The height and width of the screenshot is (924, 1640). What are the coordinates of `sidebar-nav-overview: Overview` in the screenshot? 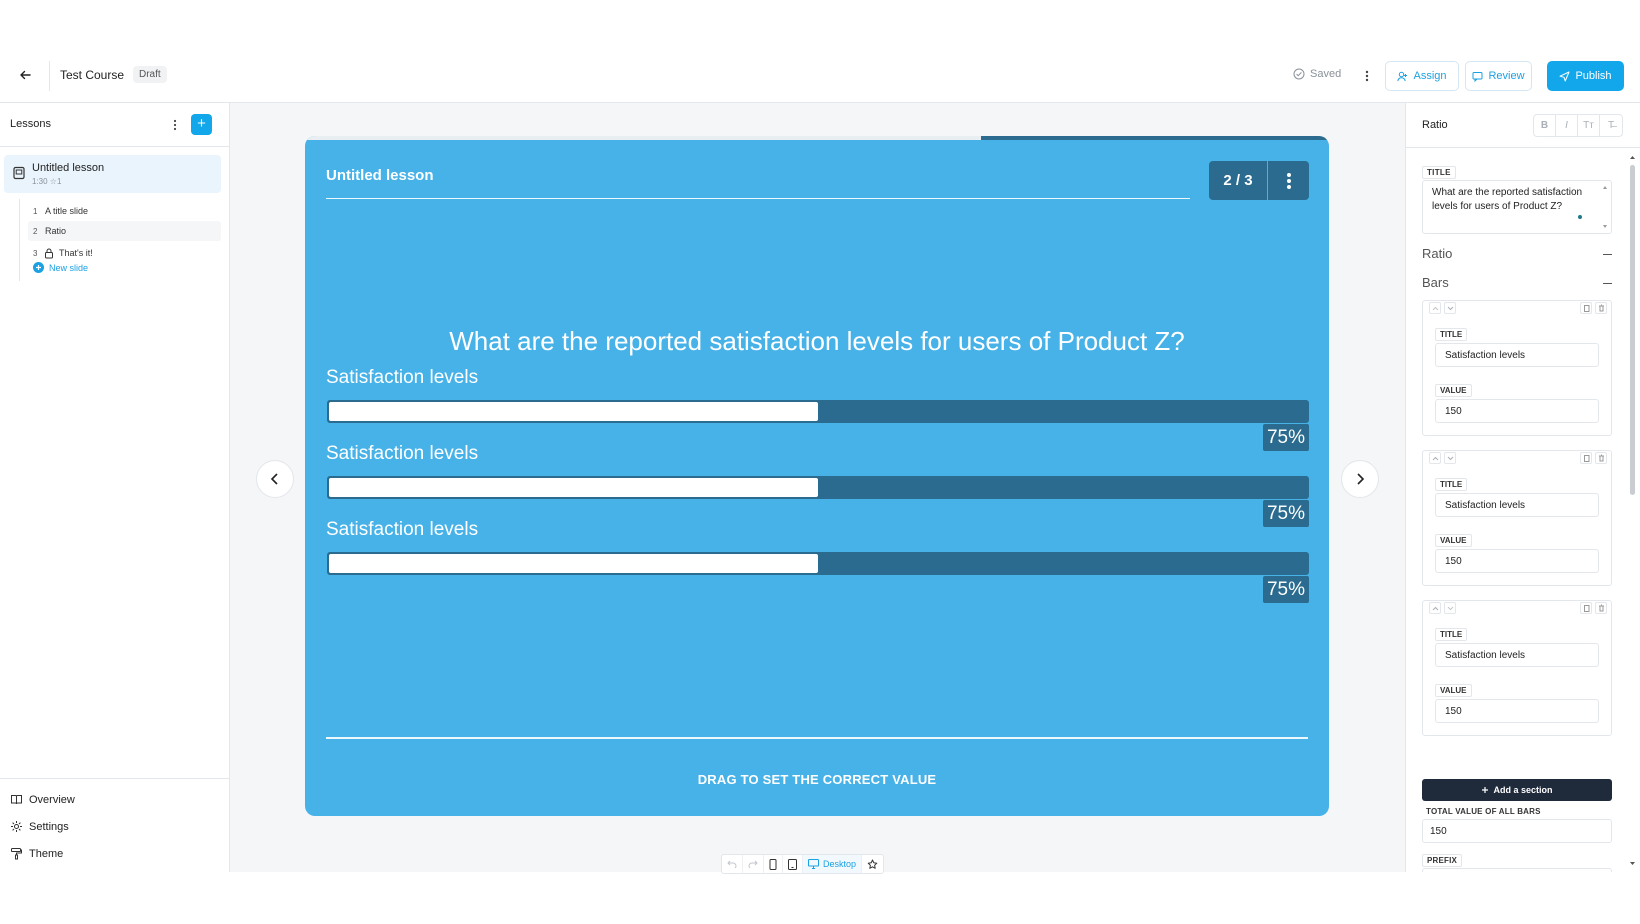 It's located at (42, 799).